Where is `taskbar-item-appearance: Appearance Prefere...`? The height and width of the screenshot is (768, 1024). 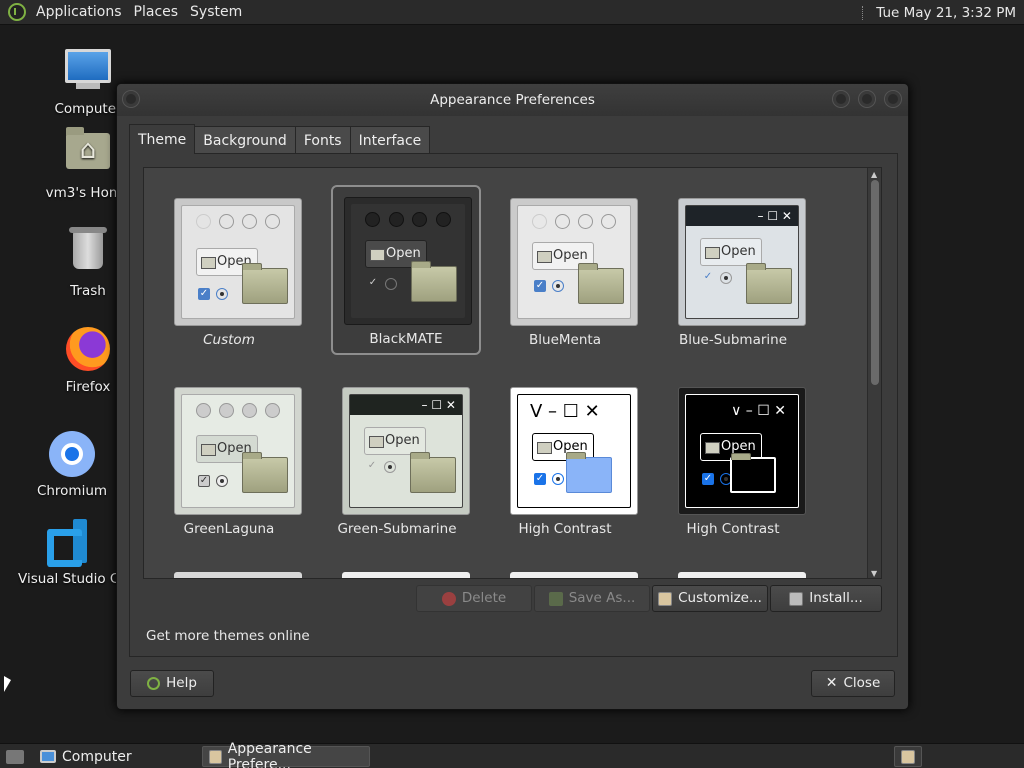 taskbar-item-appearance: Appearance Prefere... is located at coordinates (286, 754).